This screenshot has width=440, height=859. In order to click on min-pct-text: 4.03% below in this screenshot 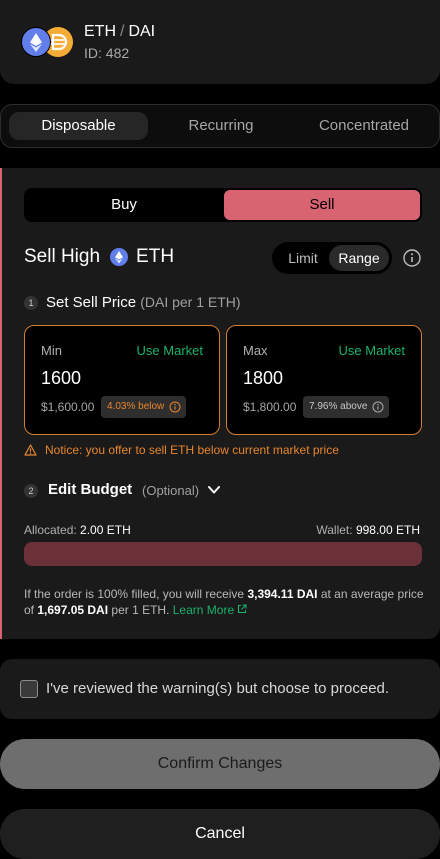, I will do `click(136, 406)`.